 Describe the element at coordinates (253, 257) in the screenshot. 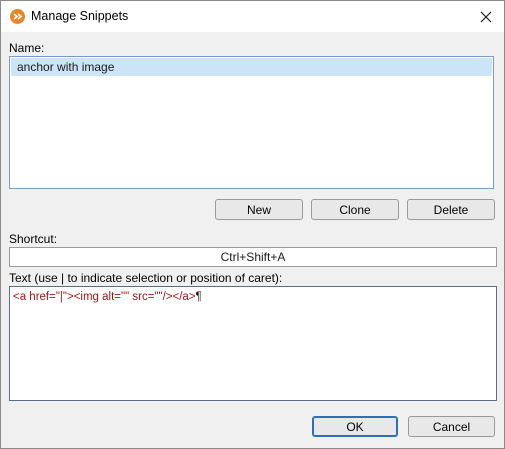

I see `shortcut-field: Ctrl+Shift+A` at that location.